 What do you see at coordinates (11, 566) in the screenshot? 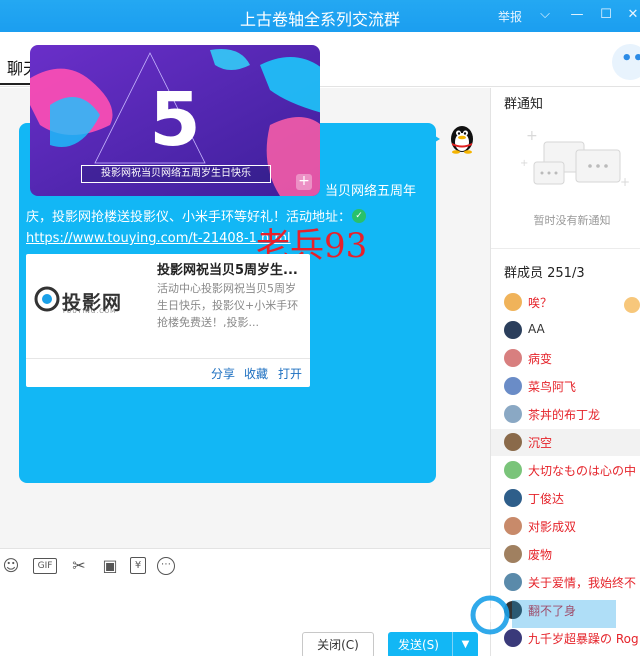
I see `emoji-icon: ☺` at bounding box center [11, 566].